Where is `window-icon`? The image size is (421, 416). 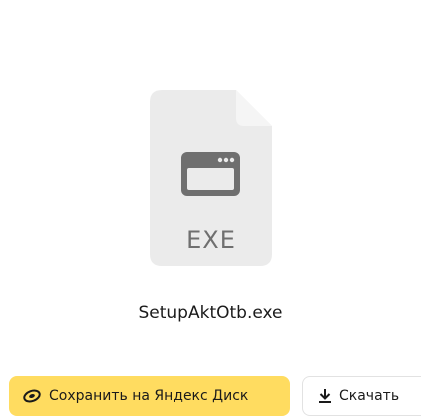 window-icon is located at coordinates (210, 174).